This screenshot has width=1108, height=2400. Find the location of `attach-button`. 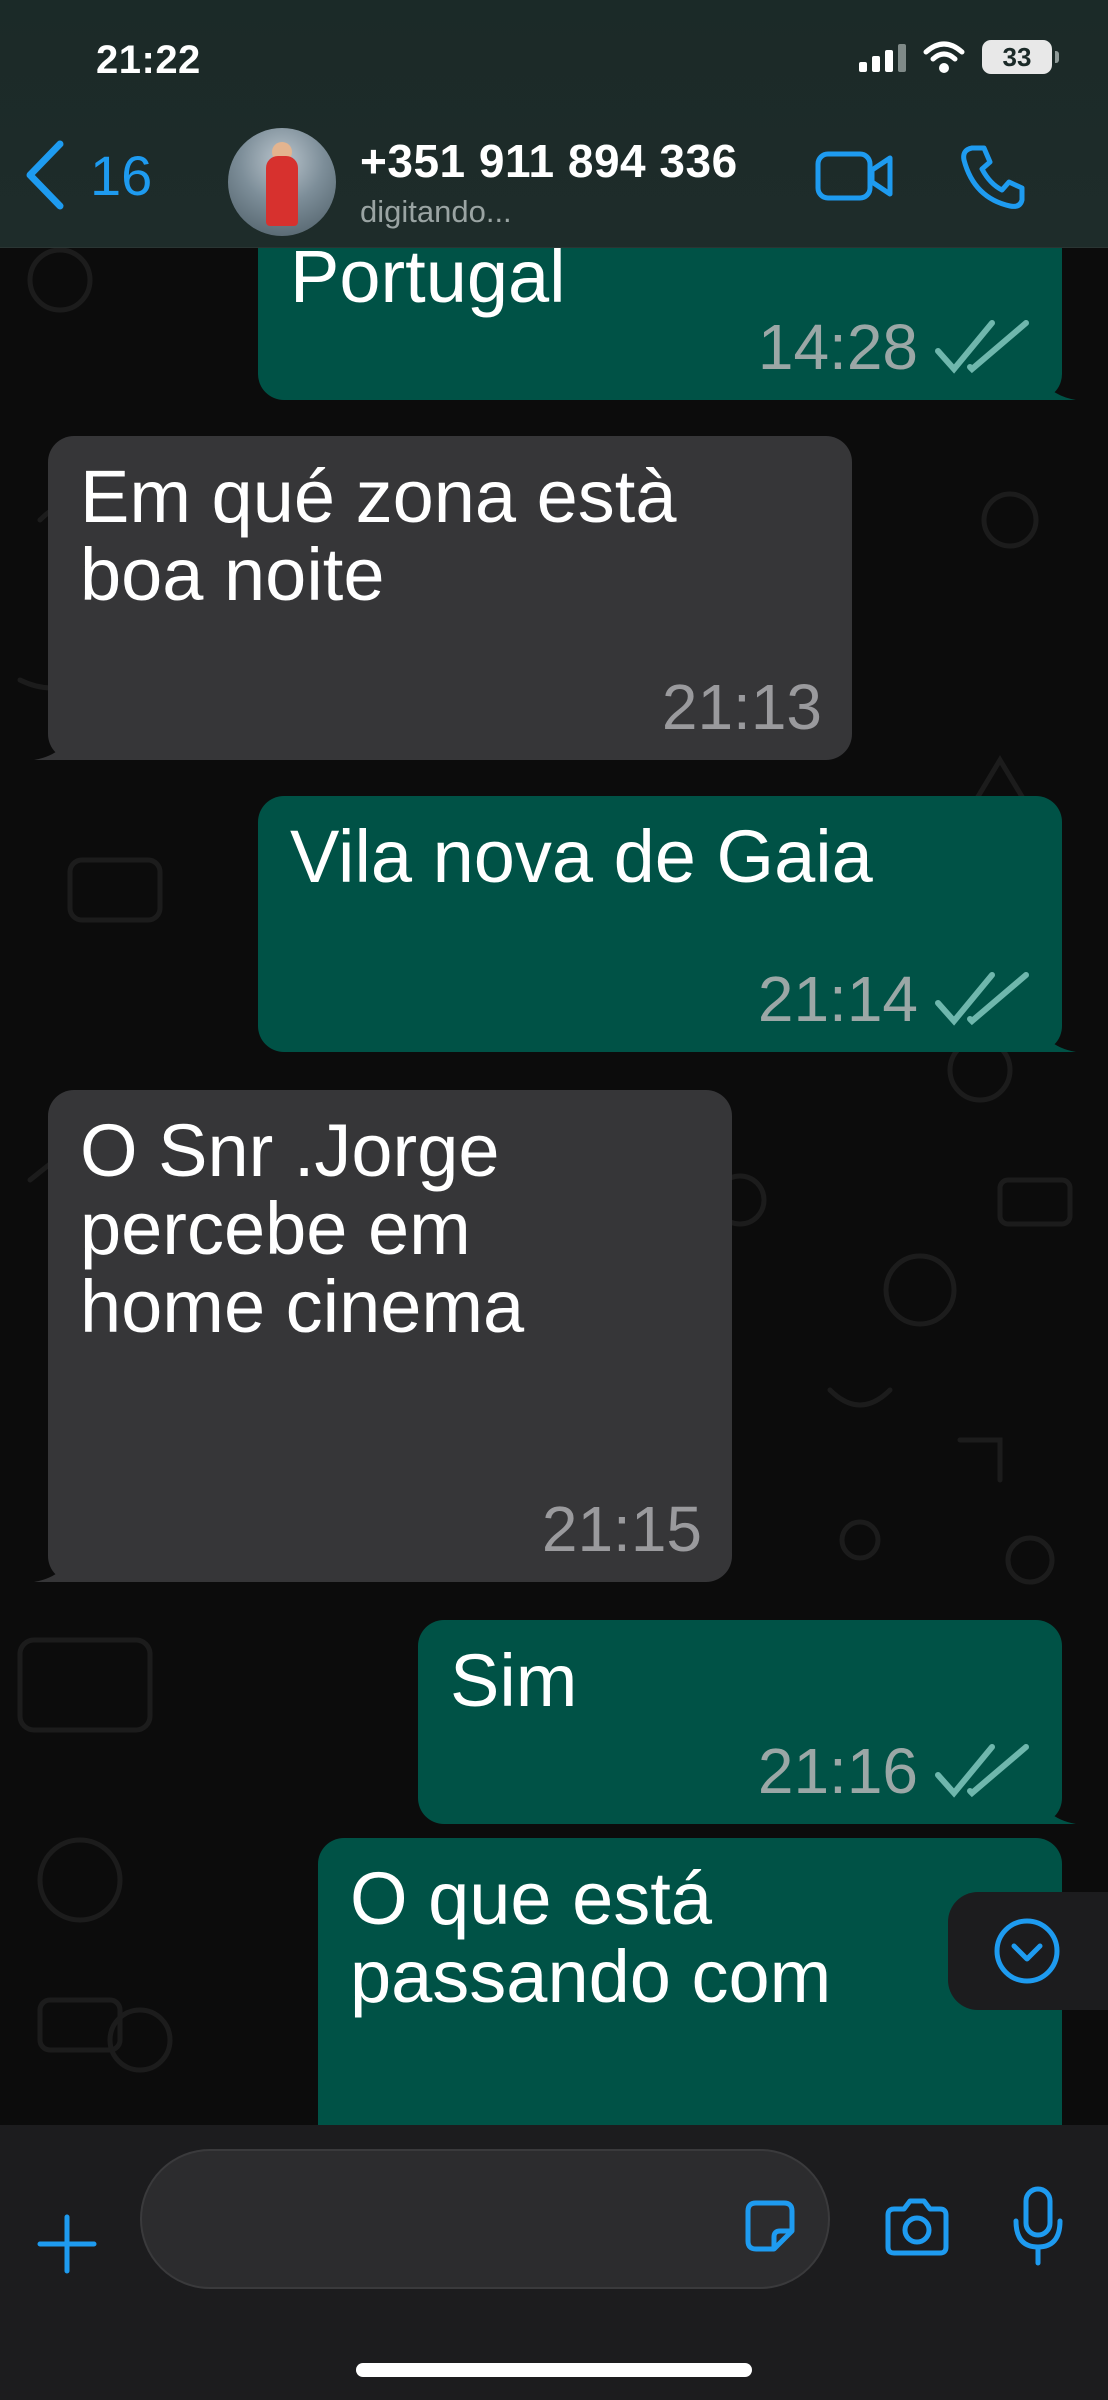

attach-button is located at coordinates (67, 2246).